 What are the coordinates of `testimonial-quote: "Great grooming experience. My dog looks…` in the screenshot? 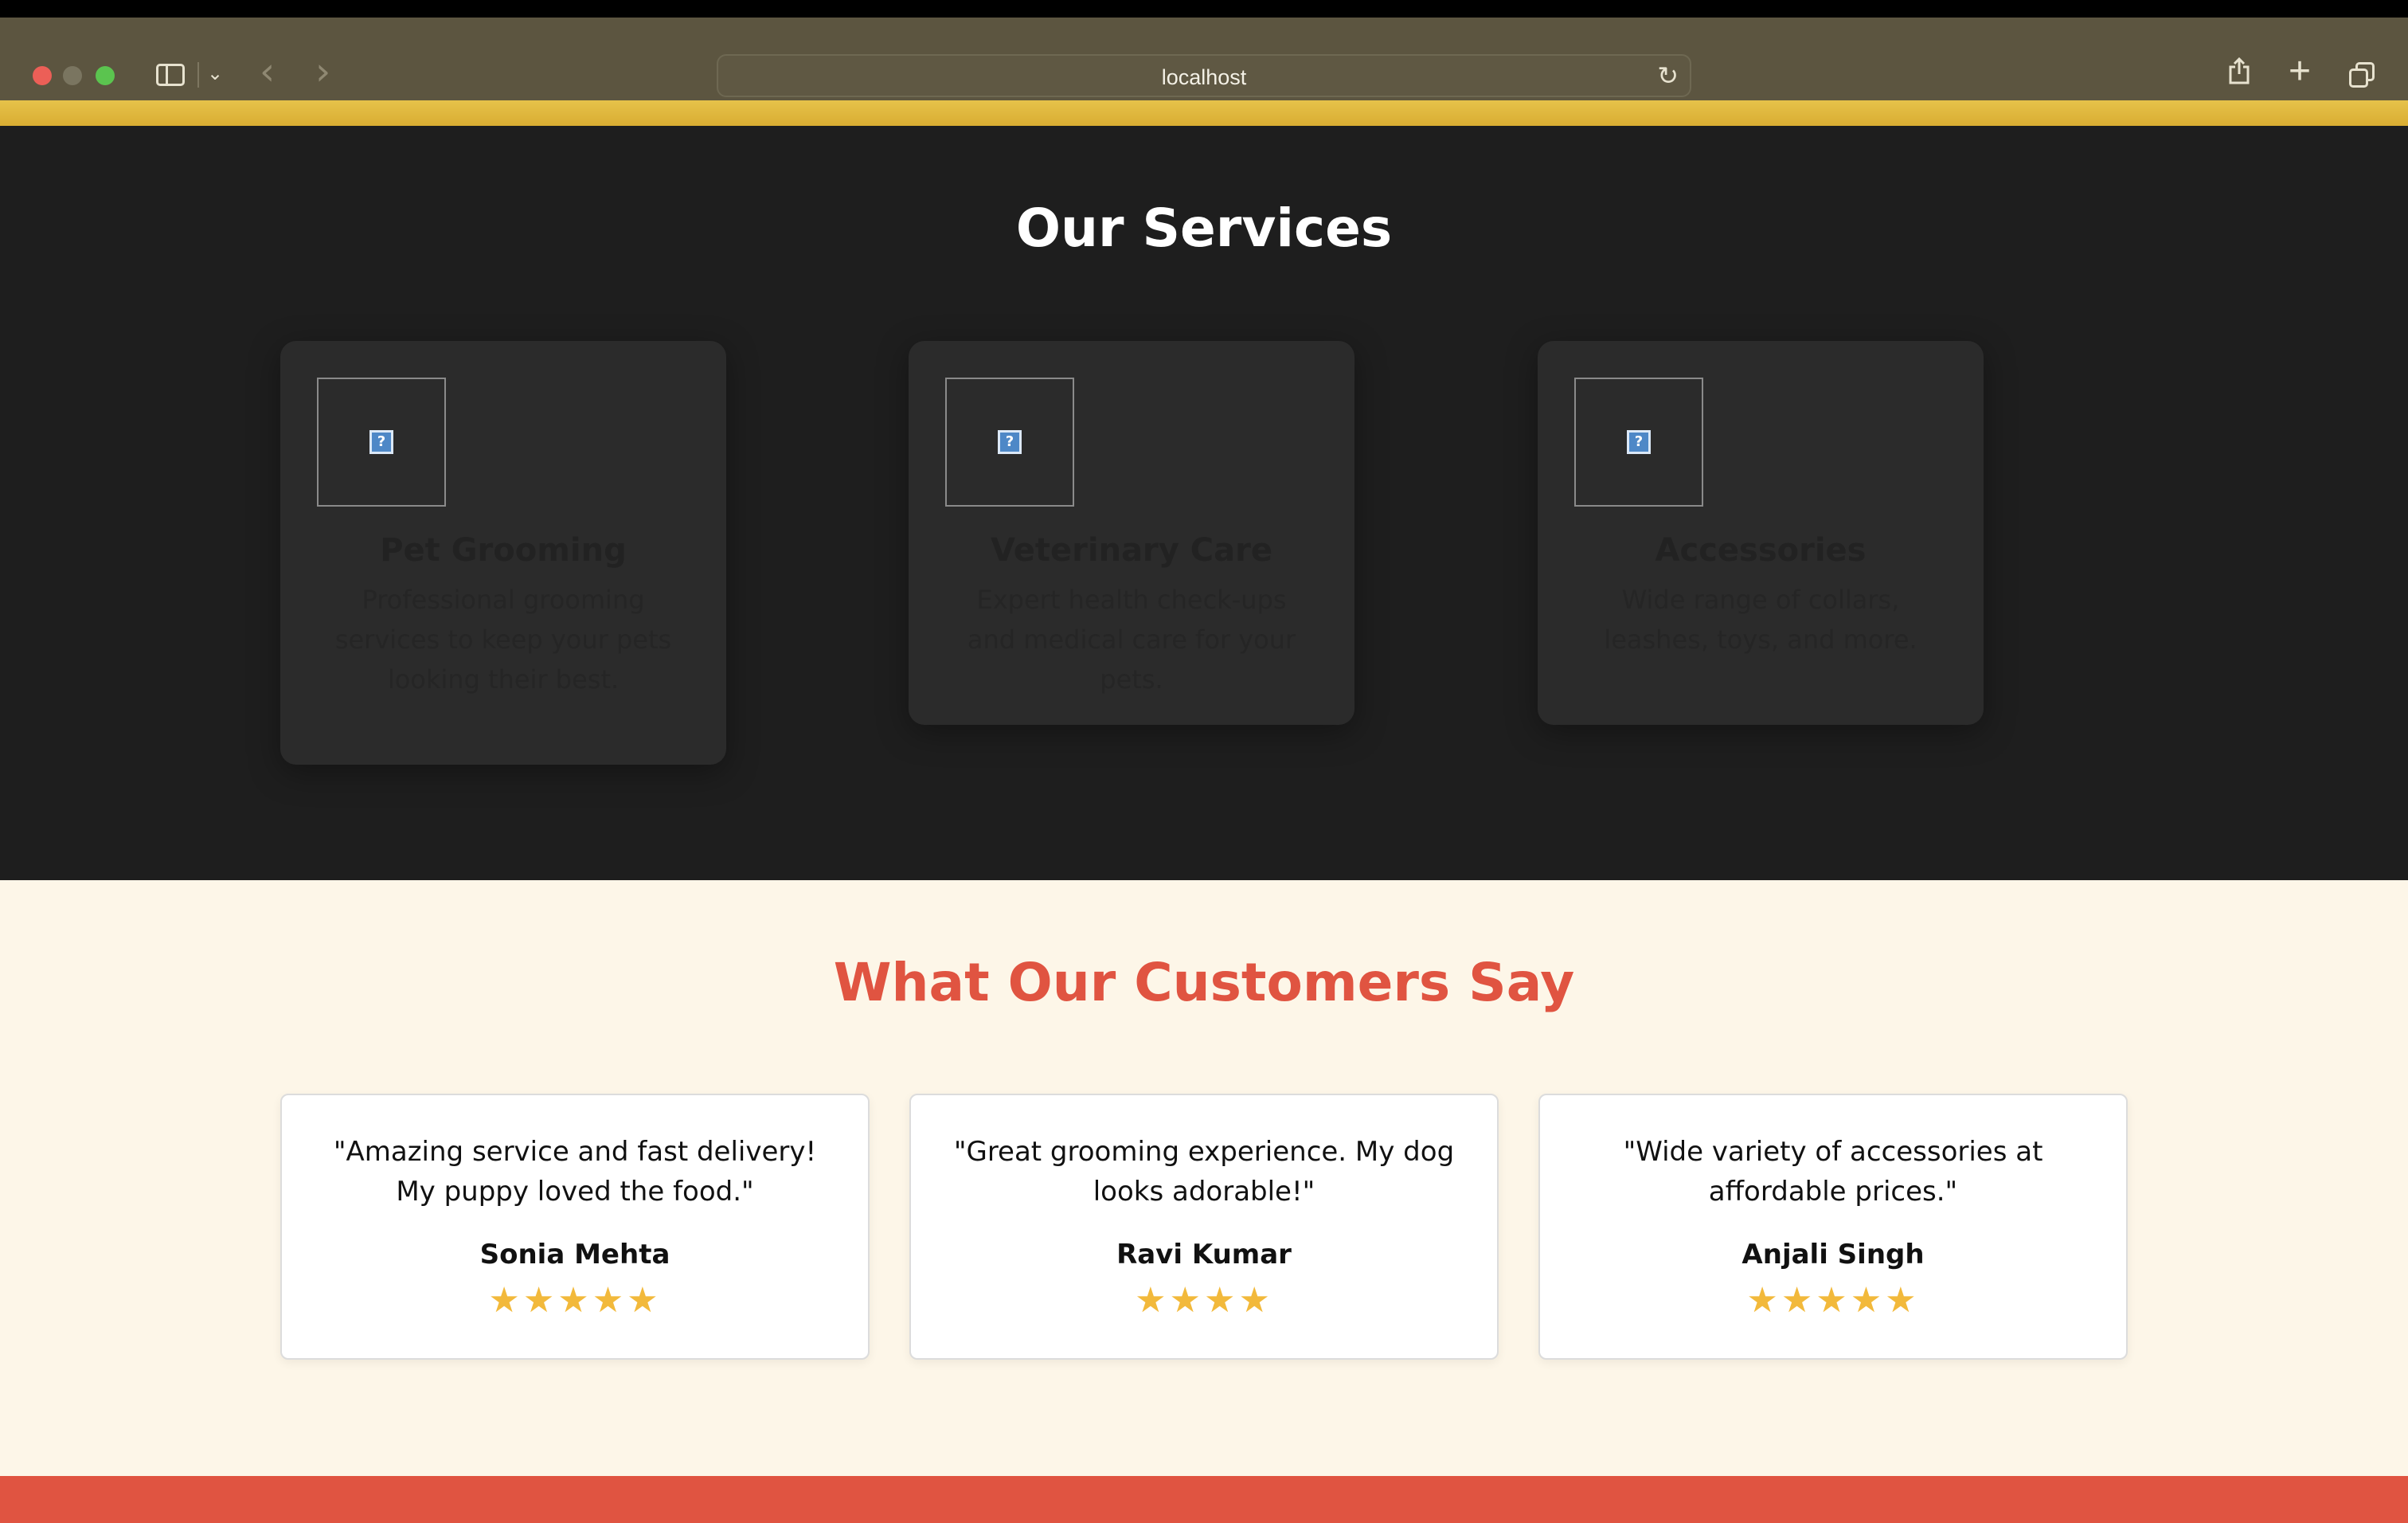 It's located at (1204, 1172).